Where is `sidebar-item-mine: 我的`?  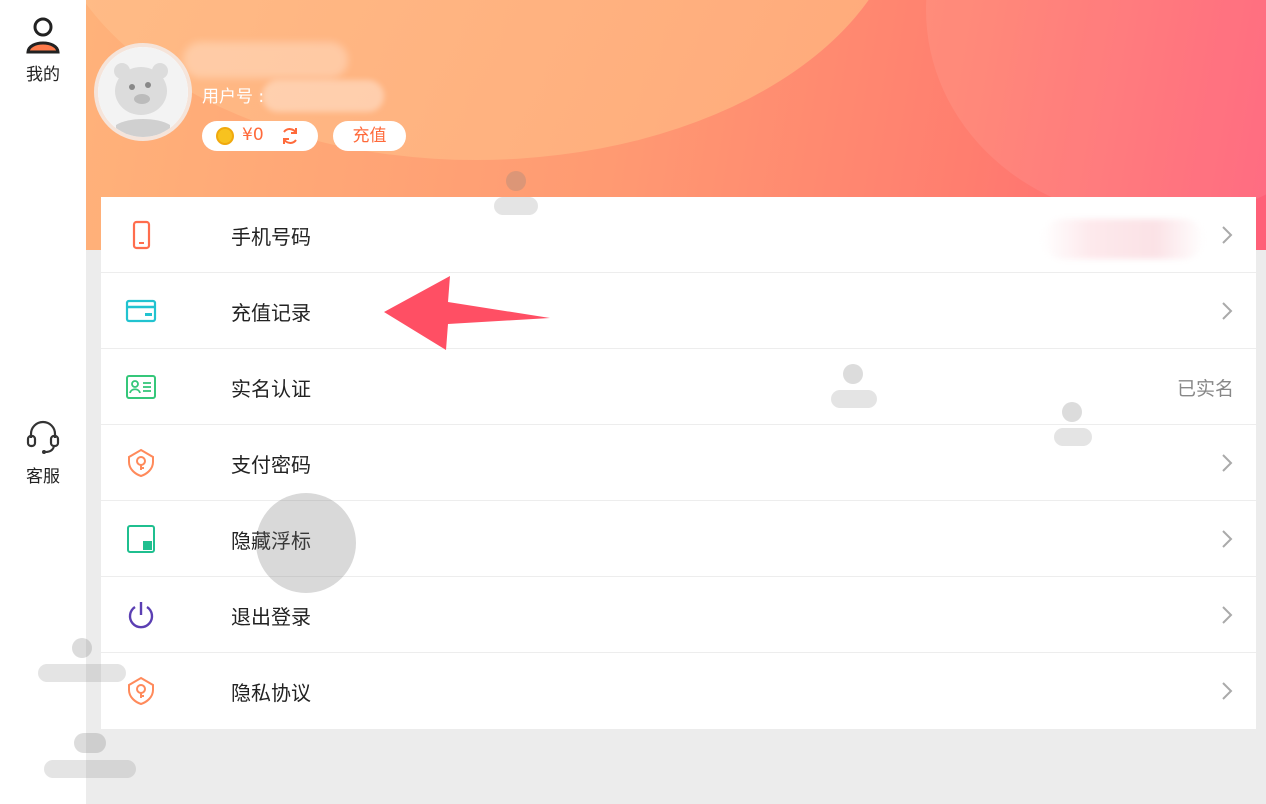 sidebar-item-mine: 我的 is located at coordinates (43, 49).